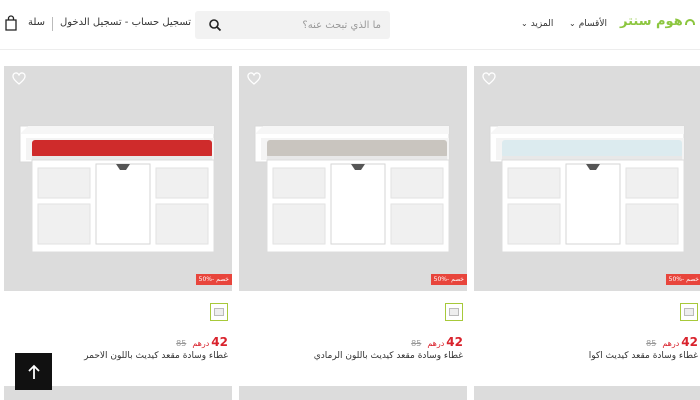  I want to click on back-to-top-button, so click(33, 371).